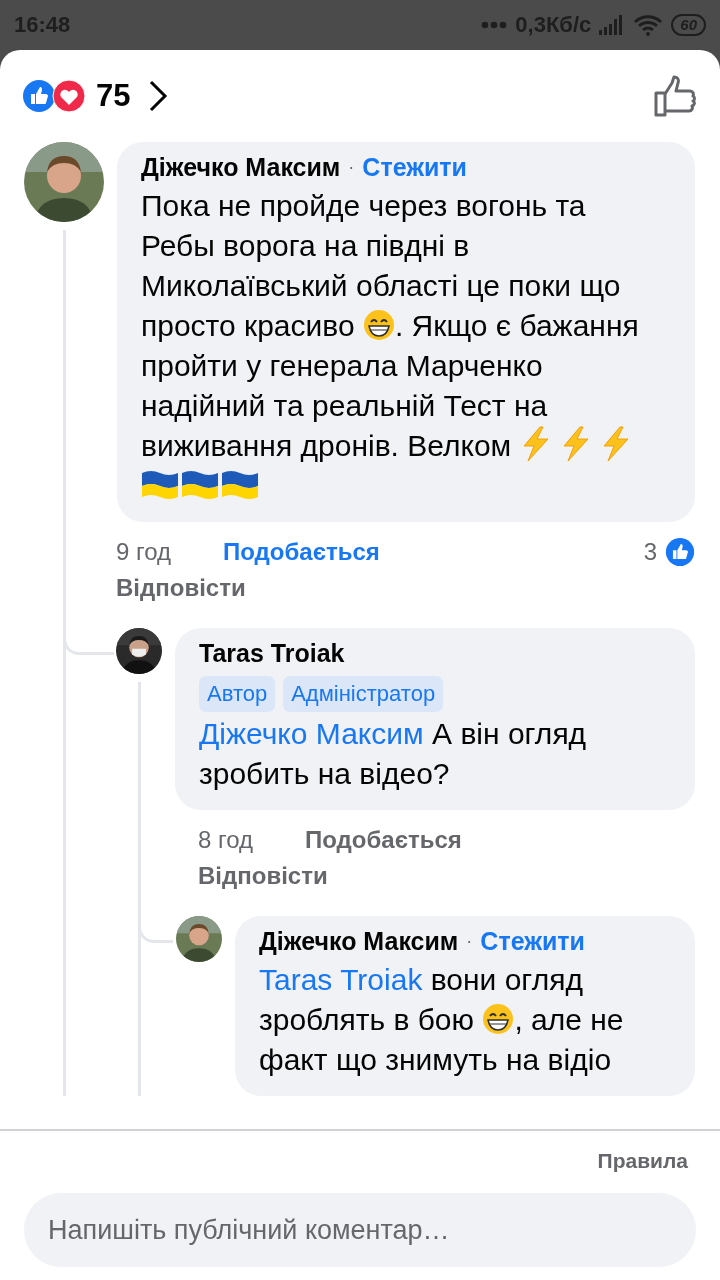 This screenshot has width=720, height=1280. I want to click on comment-text: Taras Troiak вони огляд зроблять в бою , але не факт що знимуть на відіо, so click(442, 1020).